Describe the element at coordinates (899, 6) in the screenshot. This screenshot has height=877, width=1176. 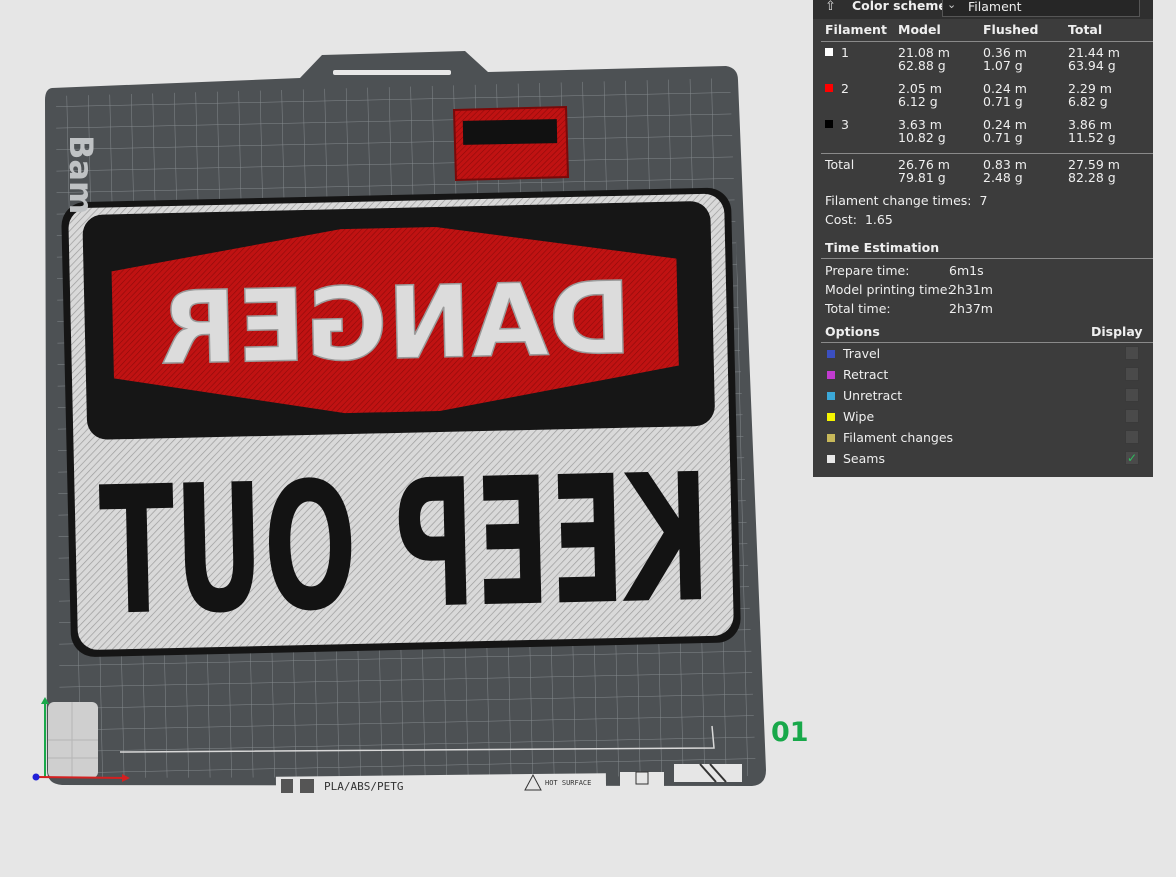
I see `color-scheme-label: Color scheme` at that location.